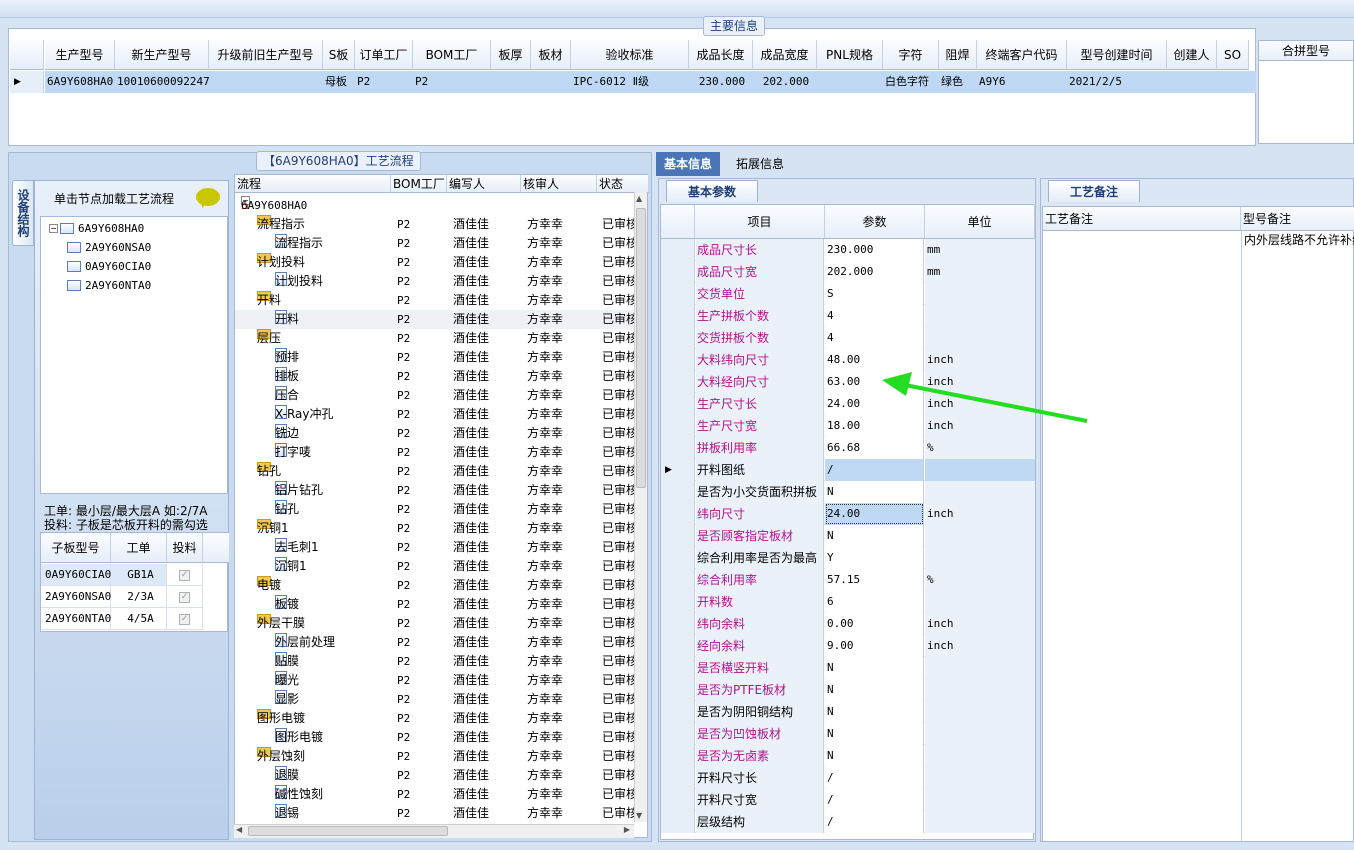 The width and height of the screenshot is (1354, 850). Describe the element at coordinates (848, 294) in the screenshot. I see `param-row: 交货单位 S` at that location.